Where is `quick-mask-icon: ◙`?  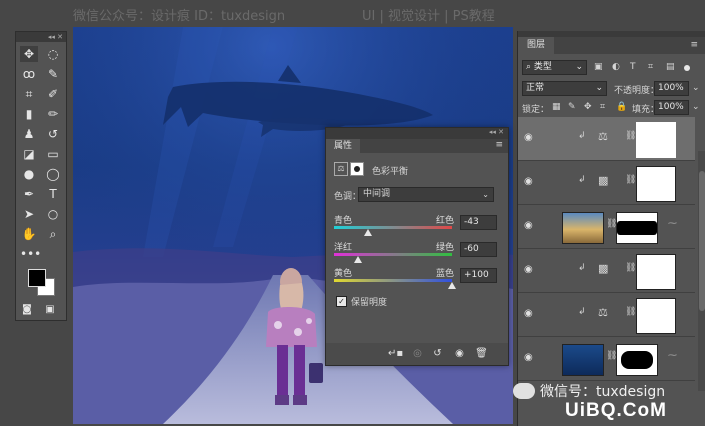 quick-mask-icon: ◙ is located at coordinates (27, 310).